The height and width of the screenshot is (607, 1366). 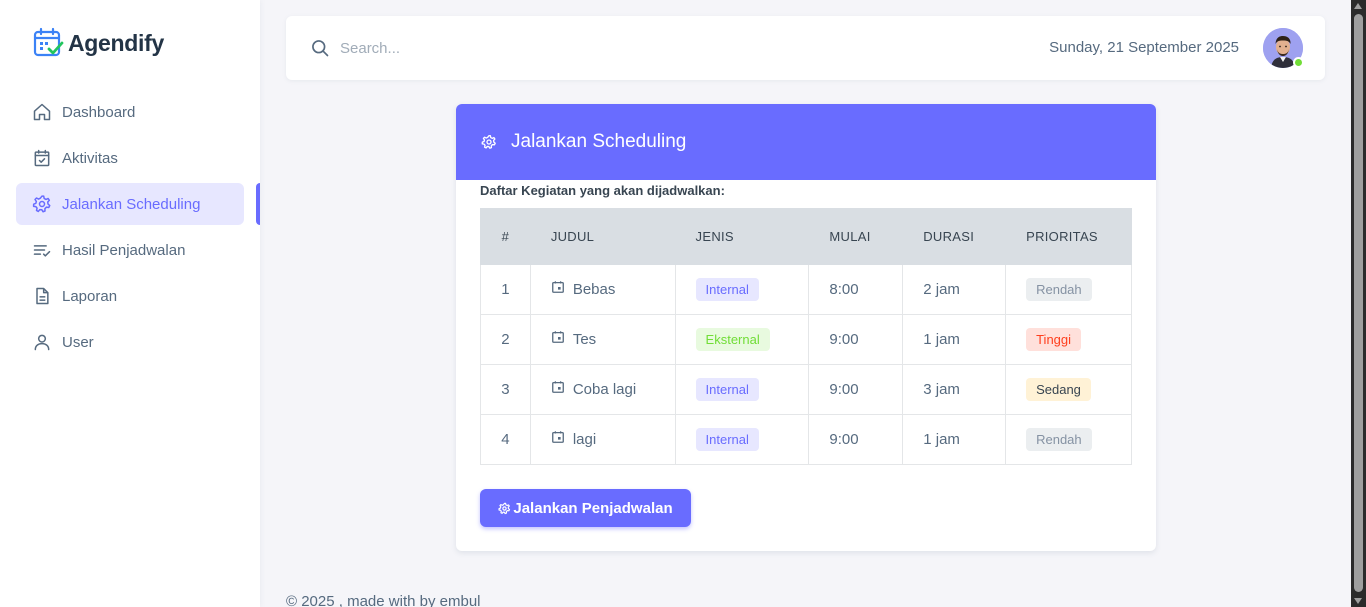 What do you see at coordinates (42, 342) in the screenshot?
I see `user-icon` at bounding box center [42, 342].